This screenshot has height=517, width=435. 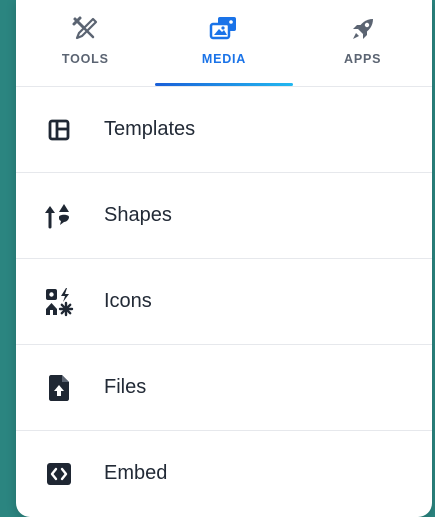 What do you see at coordinates (59, 474) in the screenshot?
I see `embed-code-icon` at bounding box center [59, 474].